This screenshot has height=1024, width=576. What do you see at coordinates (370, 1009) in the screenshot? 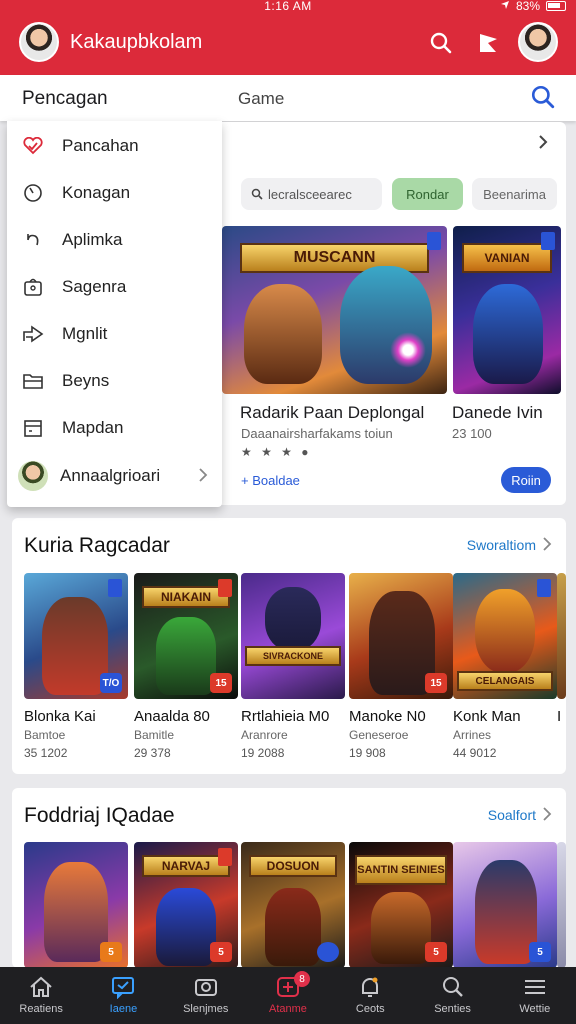
I see `nav-label: Ceots` at bounding box center [370, 1009].